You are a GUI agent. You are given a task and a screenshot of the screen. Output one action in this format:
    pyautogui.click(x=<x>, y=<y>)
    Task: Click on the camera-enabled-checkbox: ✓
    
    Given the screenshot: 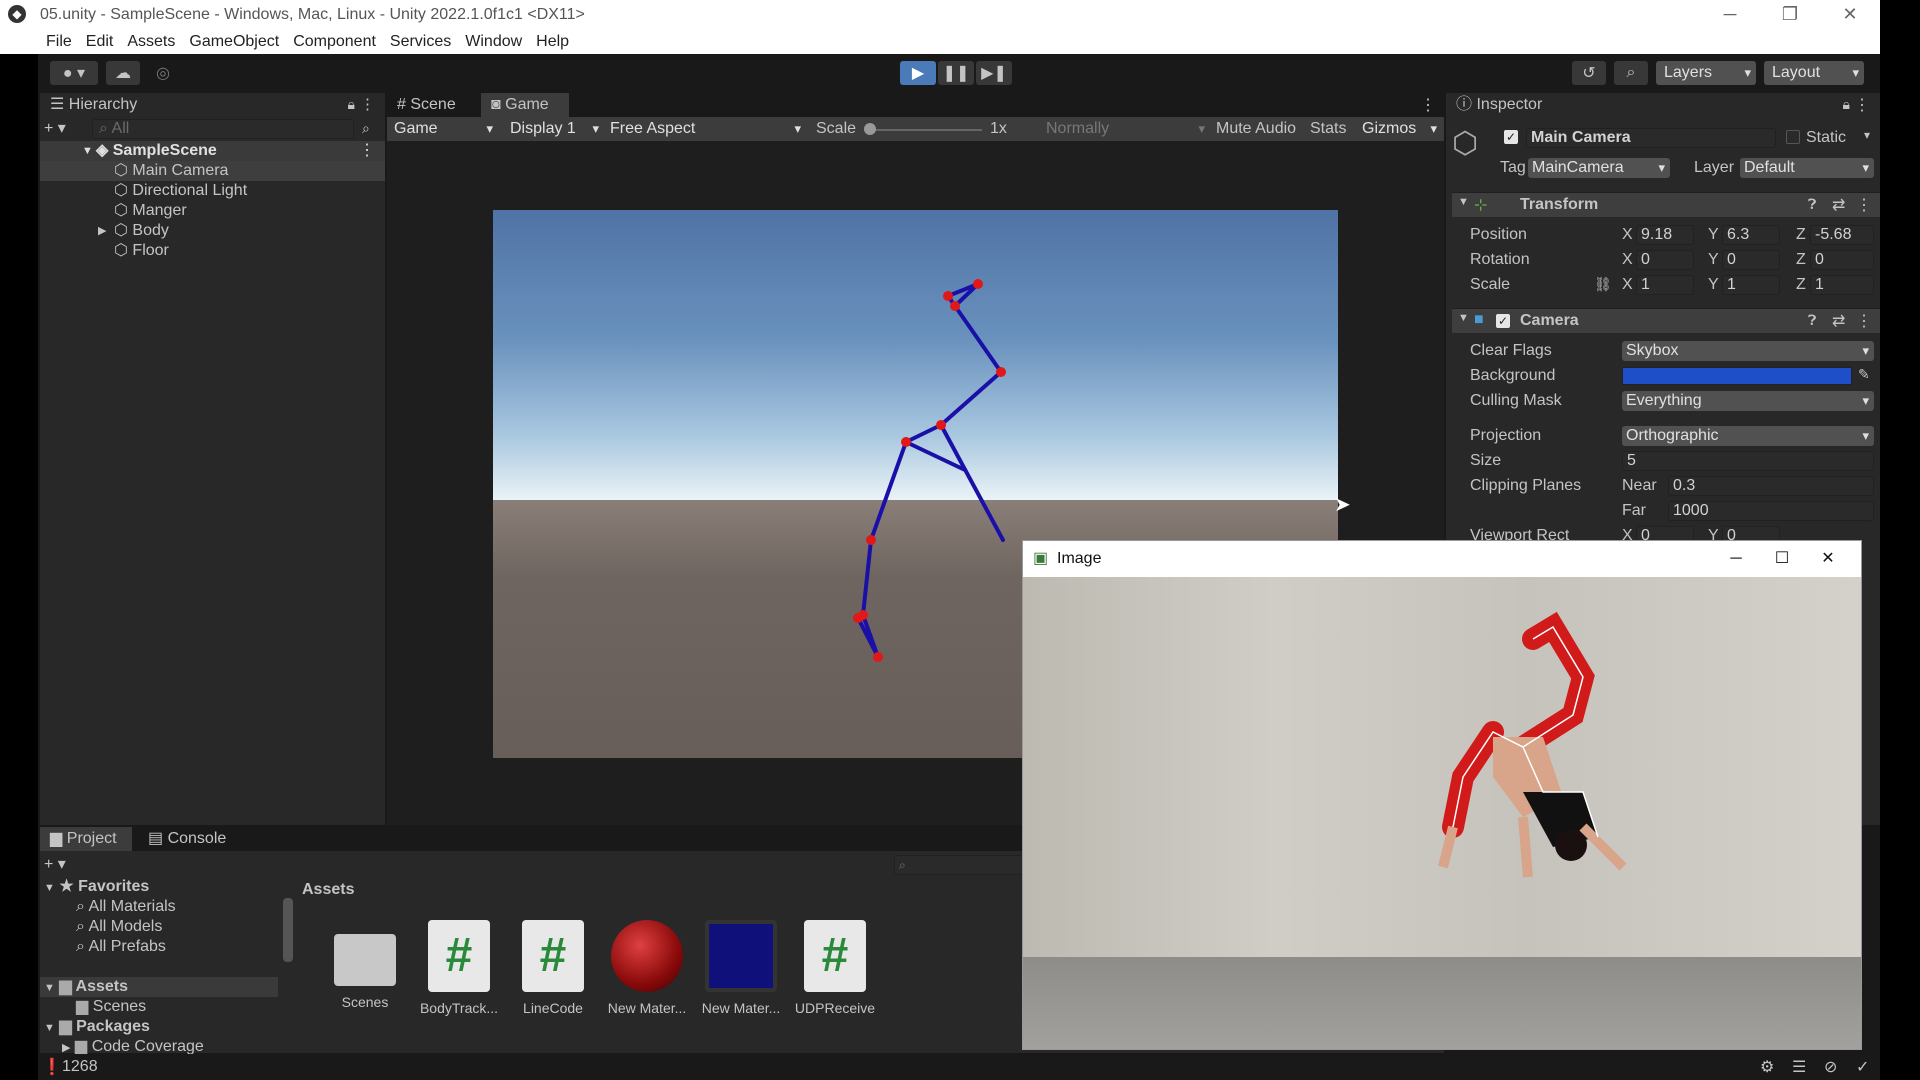 What is the action you would take?
    pyautogui.click(x=1503, y=321)
    